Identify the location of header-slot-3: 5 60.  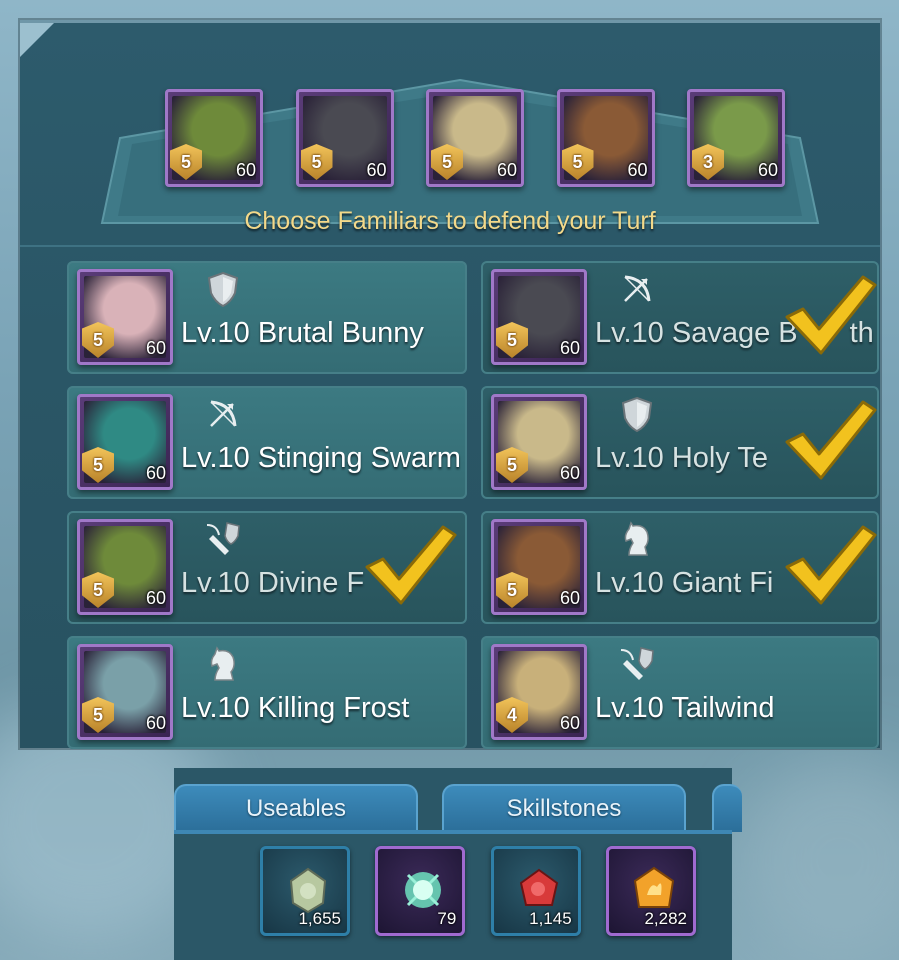
(475, 138).